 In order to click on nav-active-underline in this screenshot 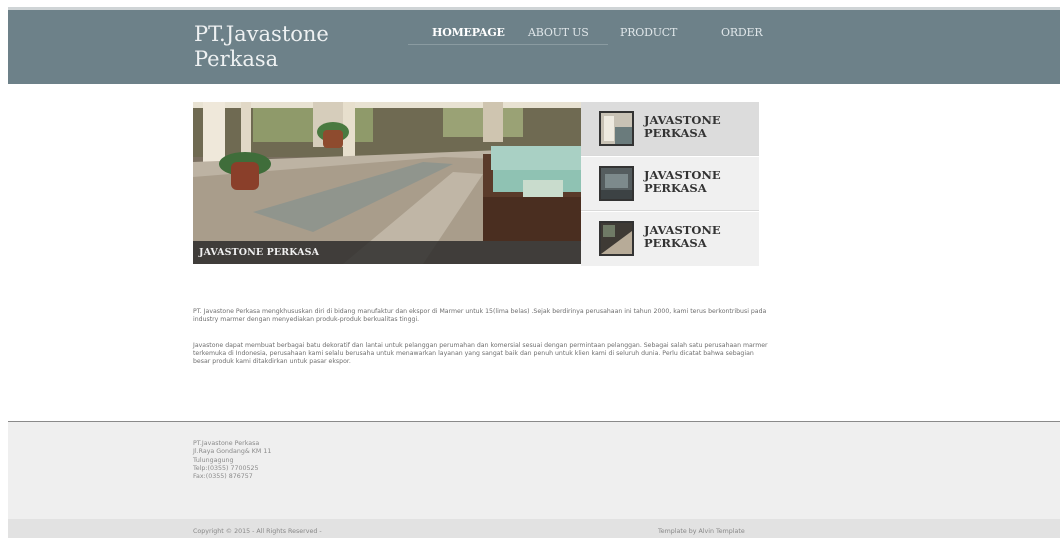, I will do `click(508, 44)`.